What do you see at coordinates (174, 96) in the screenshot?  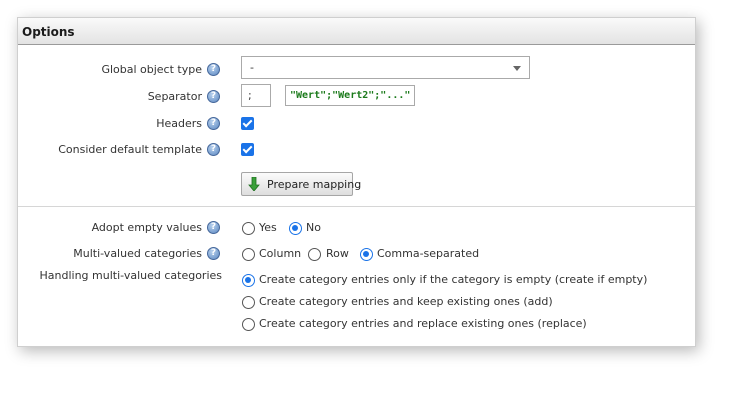 I see `separator-label: Separator` at bounding box center [174, 96].